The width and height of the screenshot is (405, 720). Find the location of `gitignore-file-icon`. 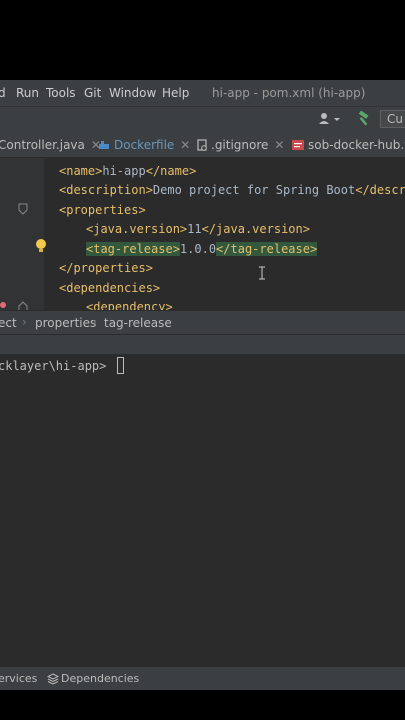

gitignore-file-icon is located at coordinates (202, 145).